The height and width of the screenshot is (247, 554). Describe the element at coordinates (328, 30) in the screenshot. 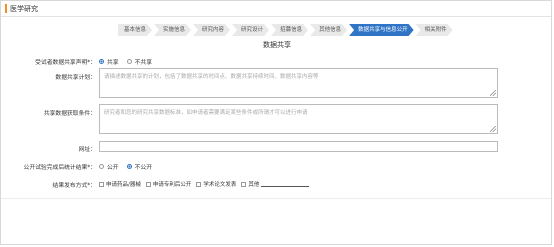

I see `step-tab-other-info: 其他信息` at that location.